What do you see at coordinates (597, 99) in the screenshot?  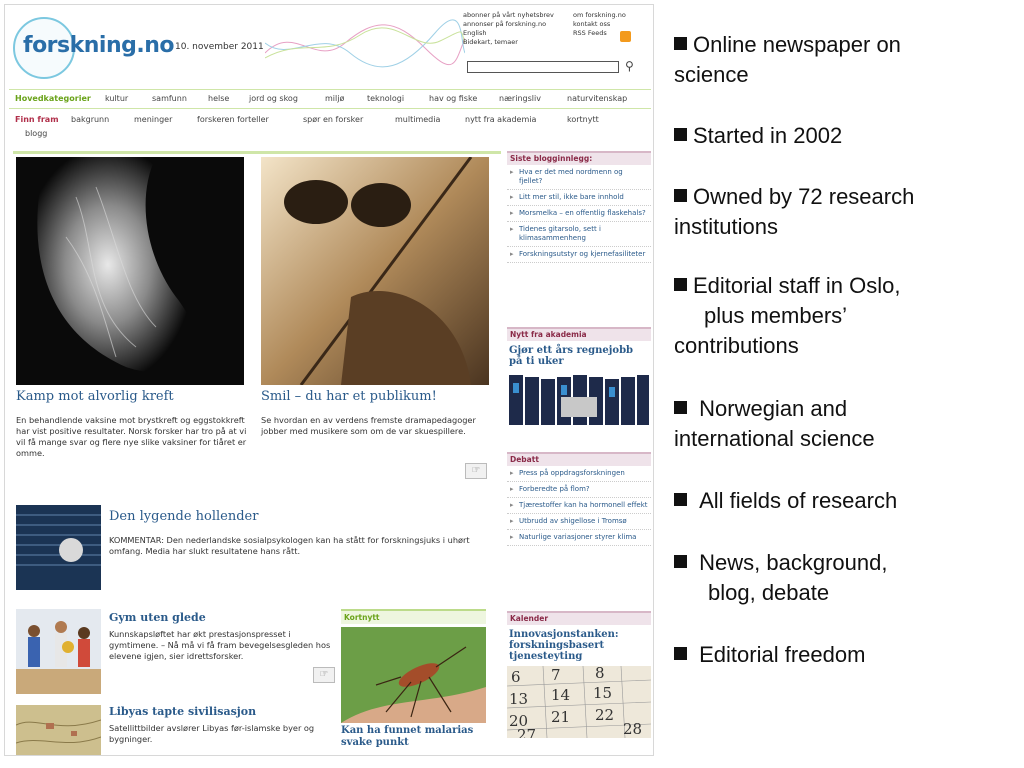 I see `nav-item: naturvitenskap` at bounding box center [597, 99].